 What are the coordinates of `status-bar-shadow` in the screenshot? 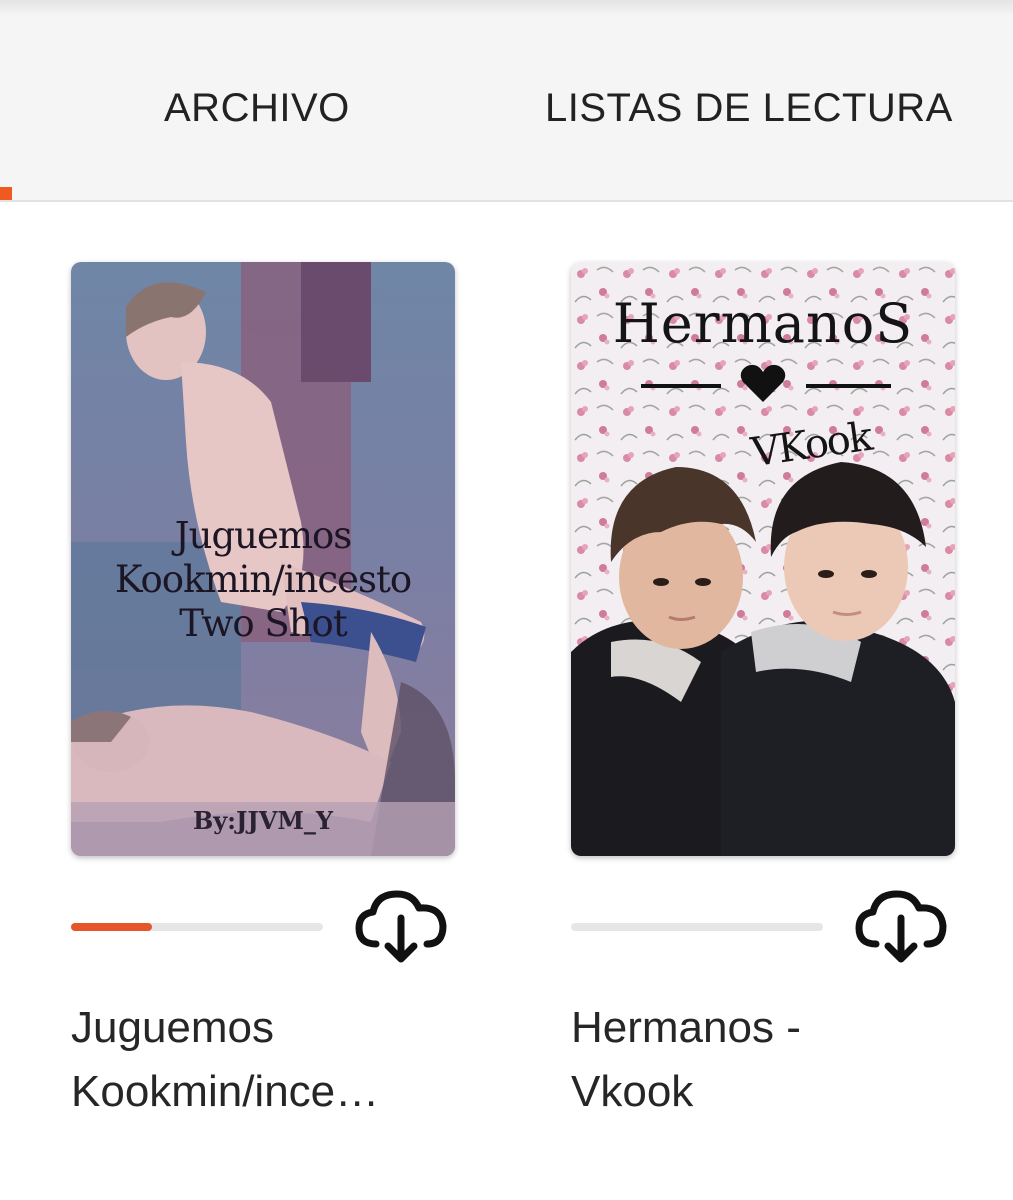 It's located at (506, 8).